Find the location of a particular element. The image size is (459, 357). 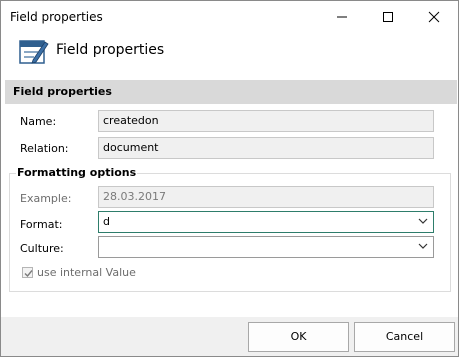

use-internal-value-label: use internal Value is located at coordinates (86, 272).